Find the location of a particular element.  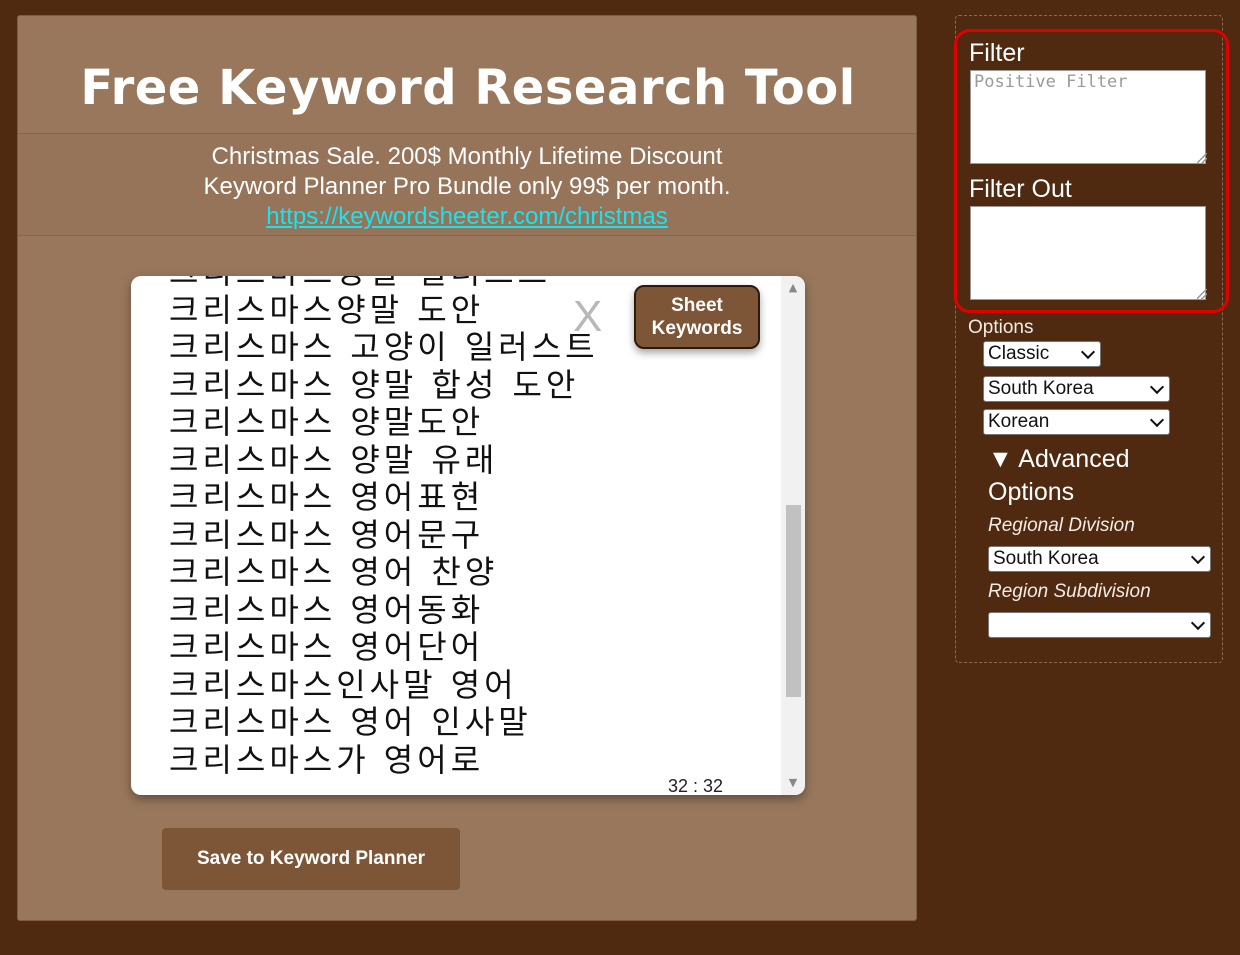

mode-select: Classic is located at coordinates (1042, 354).